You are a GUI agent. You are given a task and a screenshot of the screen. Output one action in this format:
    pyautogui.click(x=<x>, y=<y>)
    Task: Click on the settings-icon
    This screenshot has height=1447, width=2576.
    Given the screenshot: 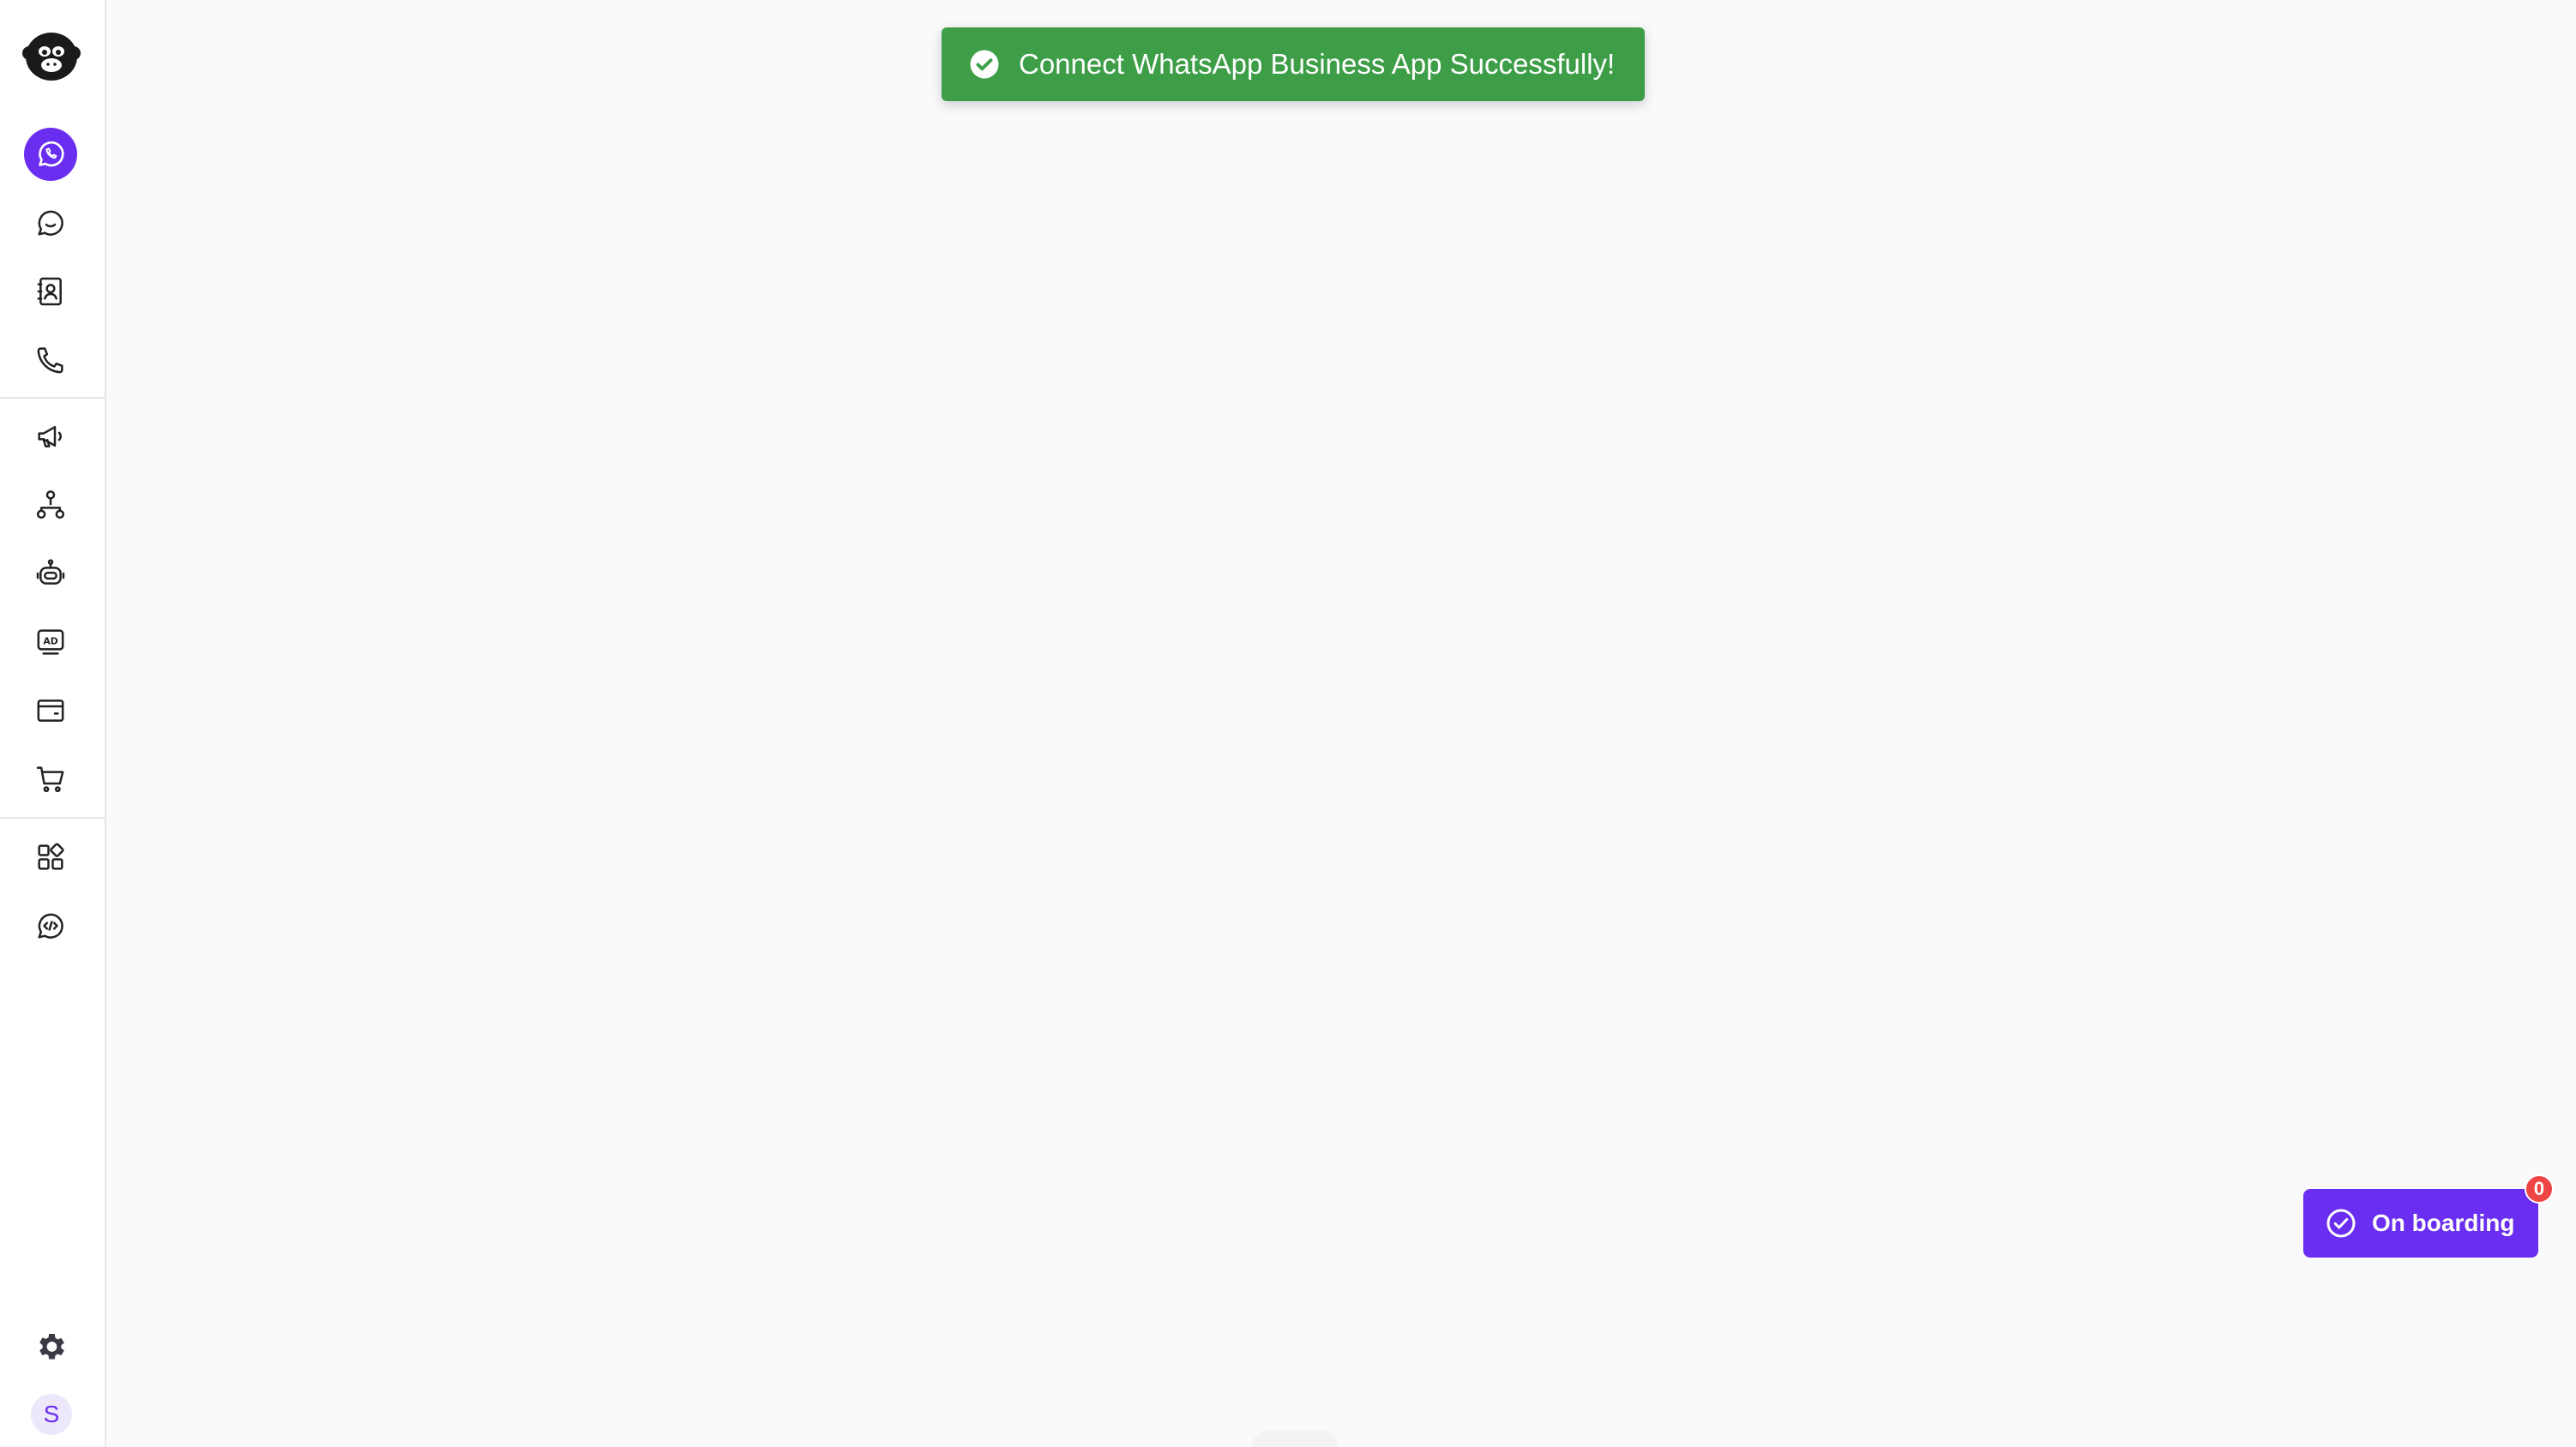 What is the action you would take?
    pyautogui.click(x=51, y=1347)
    